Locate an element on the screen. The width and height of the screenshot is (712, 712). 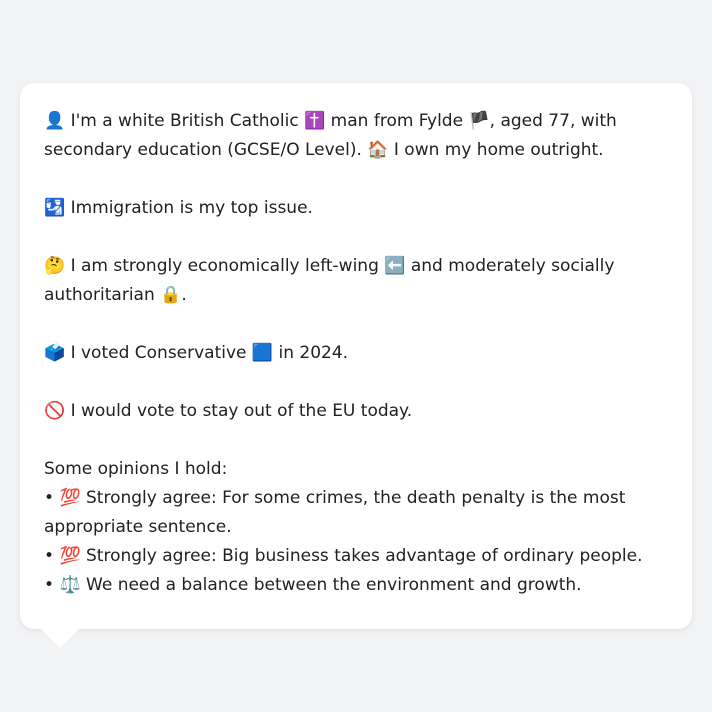
left-arrow-icon: ⬅️ is located at coordinates (395, 266).